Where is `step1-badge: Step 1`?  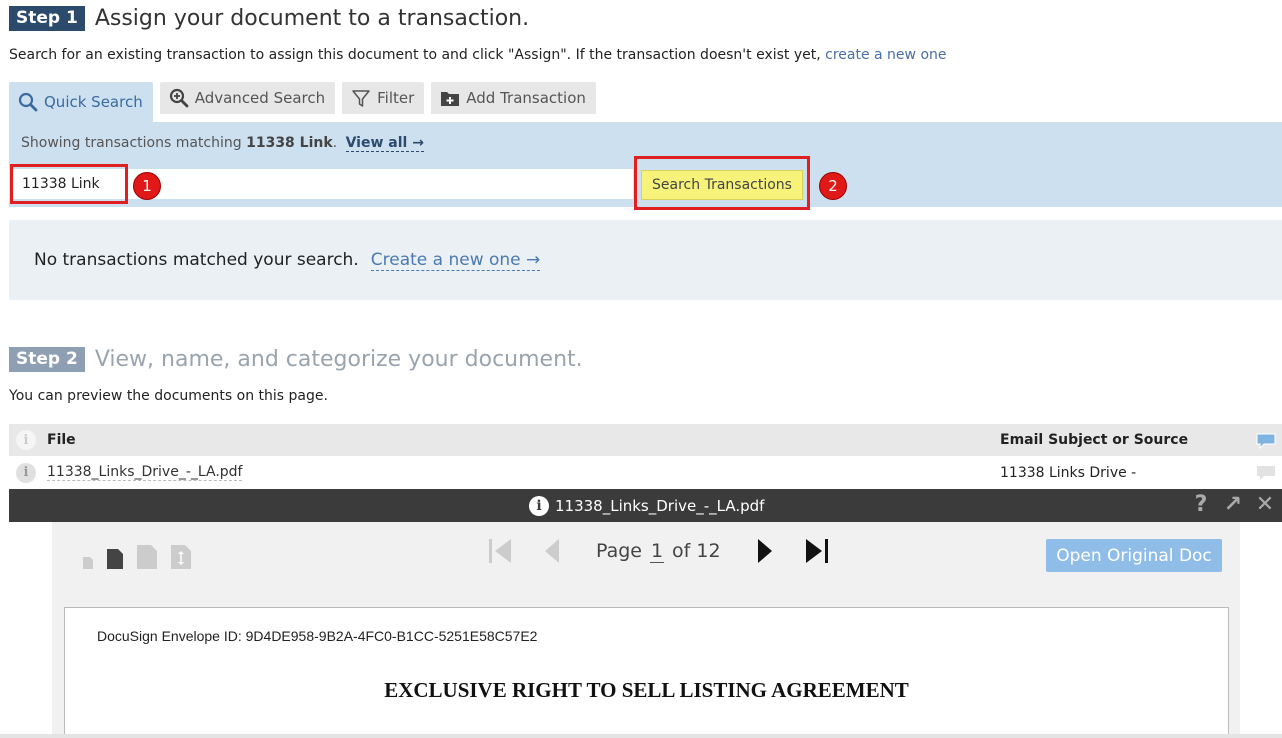 step1-badge: Step 1 is located at coordinates (47, 18).